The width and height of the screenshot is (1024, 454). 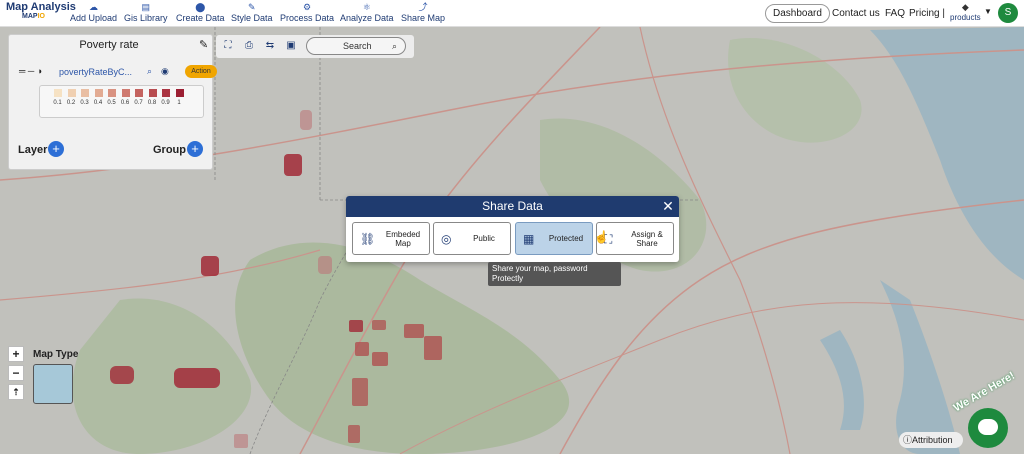 I want to click on nav-faq-link: FAQ, so click(x=895, y=13).